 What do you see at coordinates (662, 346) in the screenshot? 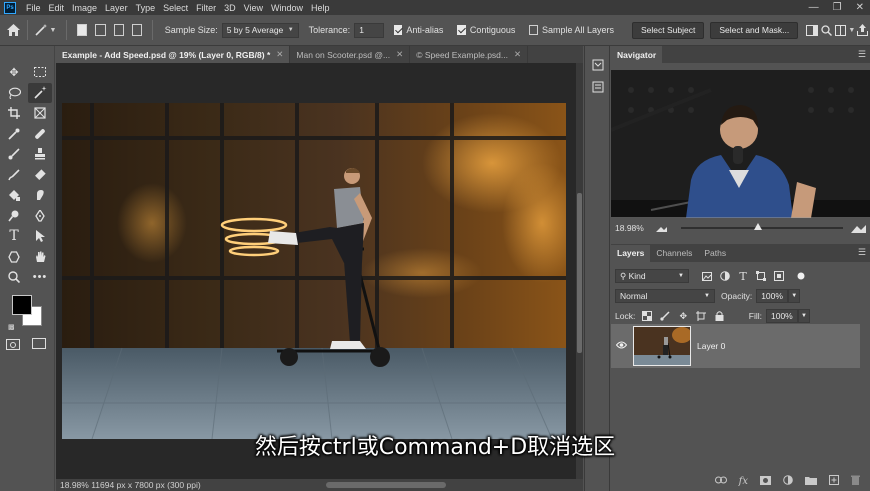
I see `layer-thumbnail` at bounding box center [662, 346].